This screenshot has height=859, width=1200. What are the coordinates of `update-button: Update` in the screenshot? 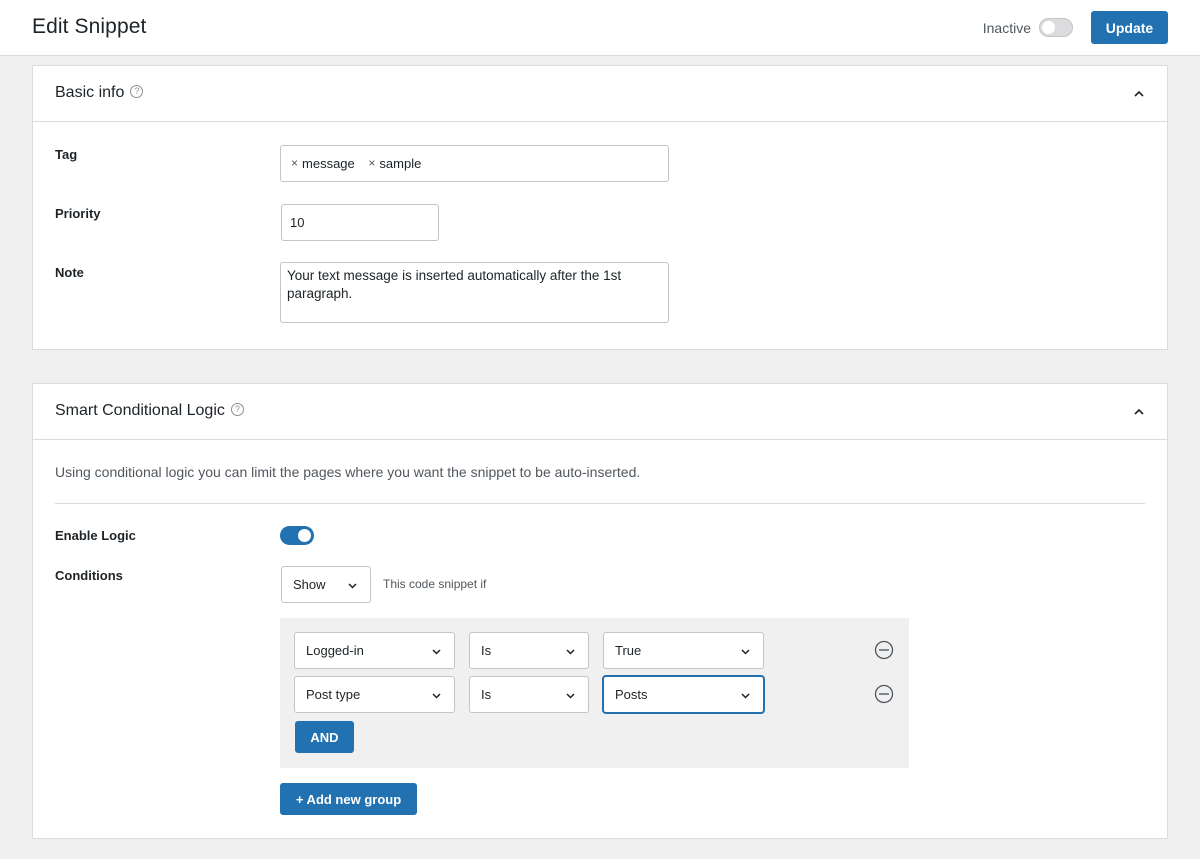 It's located at (1129, 27).